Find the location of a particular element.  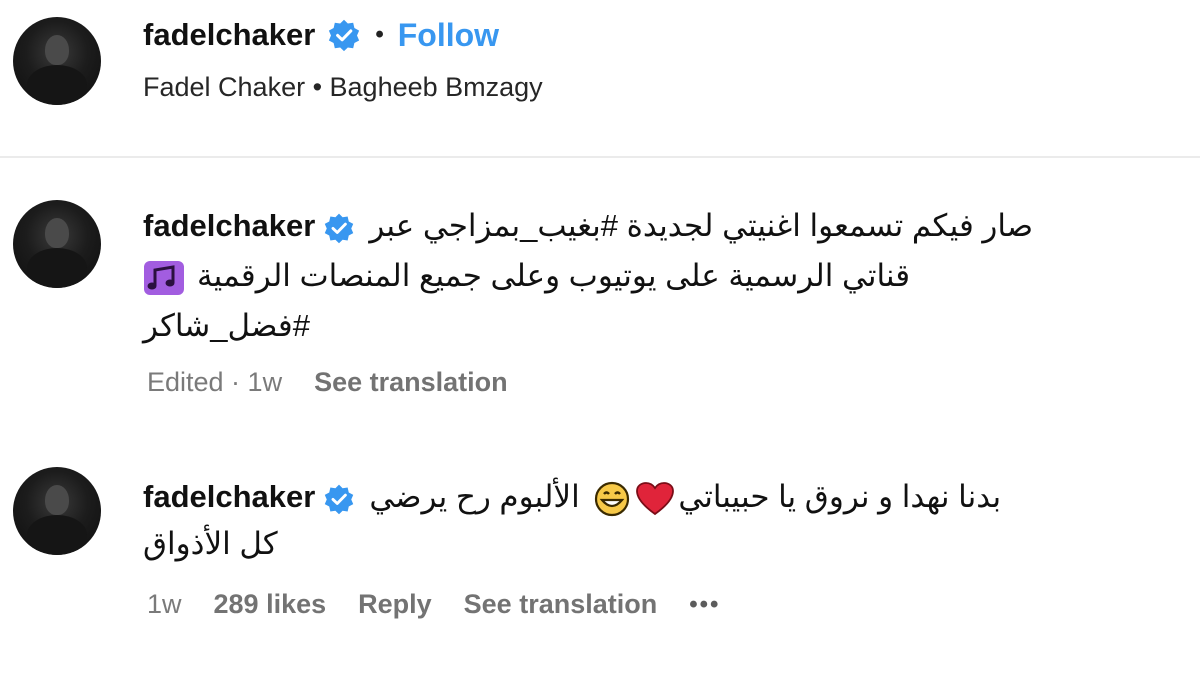

comment-2-line-2: كل الأذواق is located at coordinates (210, 544).